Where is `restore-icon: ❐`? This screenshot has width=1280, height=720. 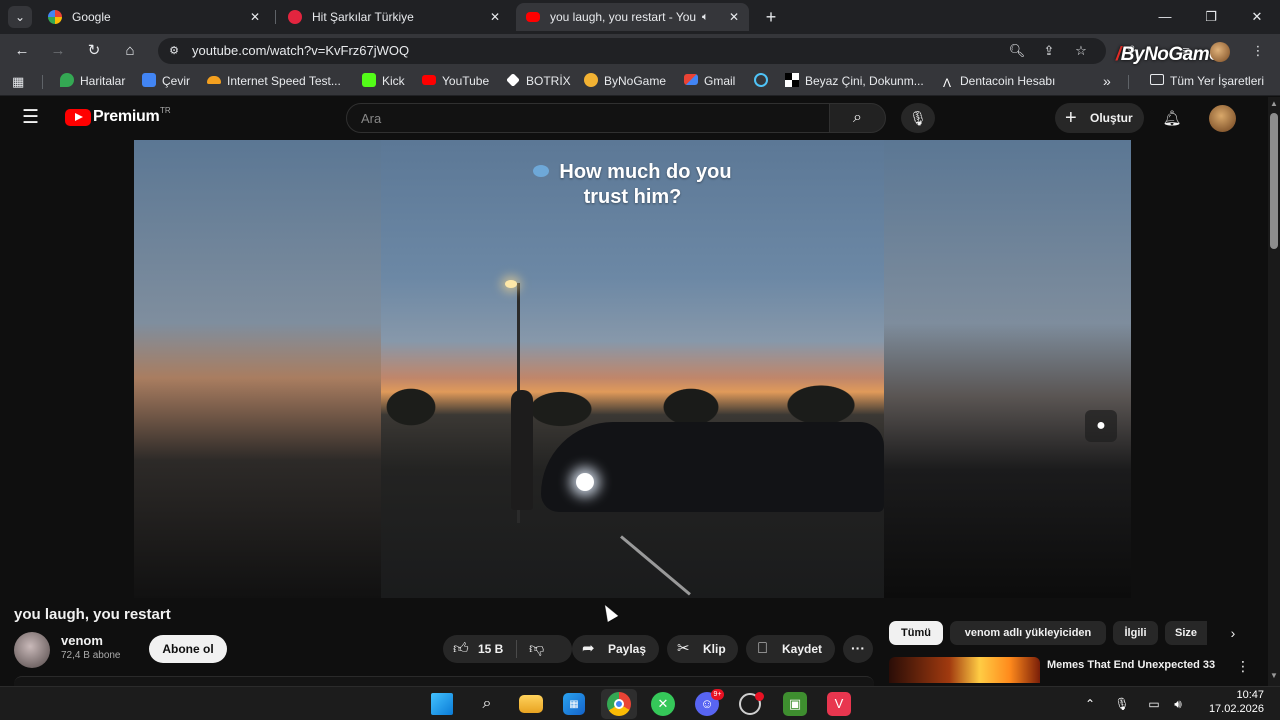 restore-icon: ❐ is located at coordinates (1211, 17).